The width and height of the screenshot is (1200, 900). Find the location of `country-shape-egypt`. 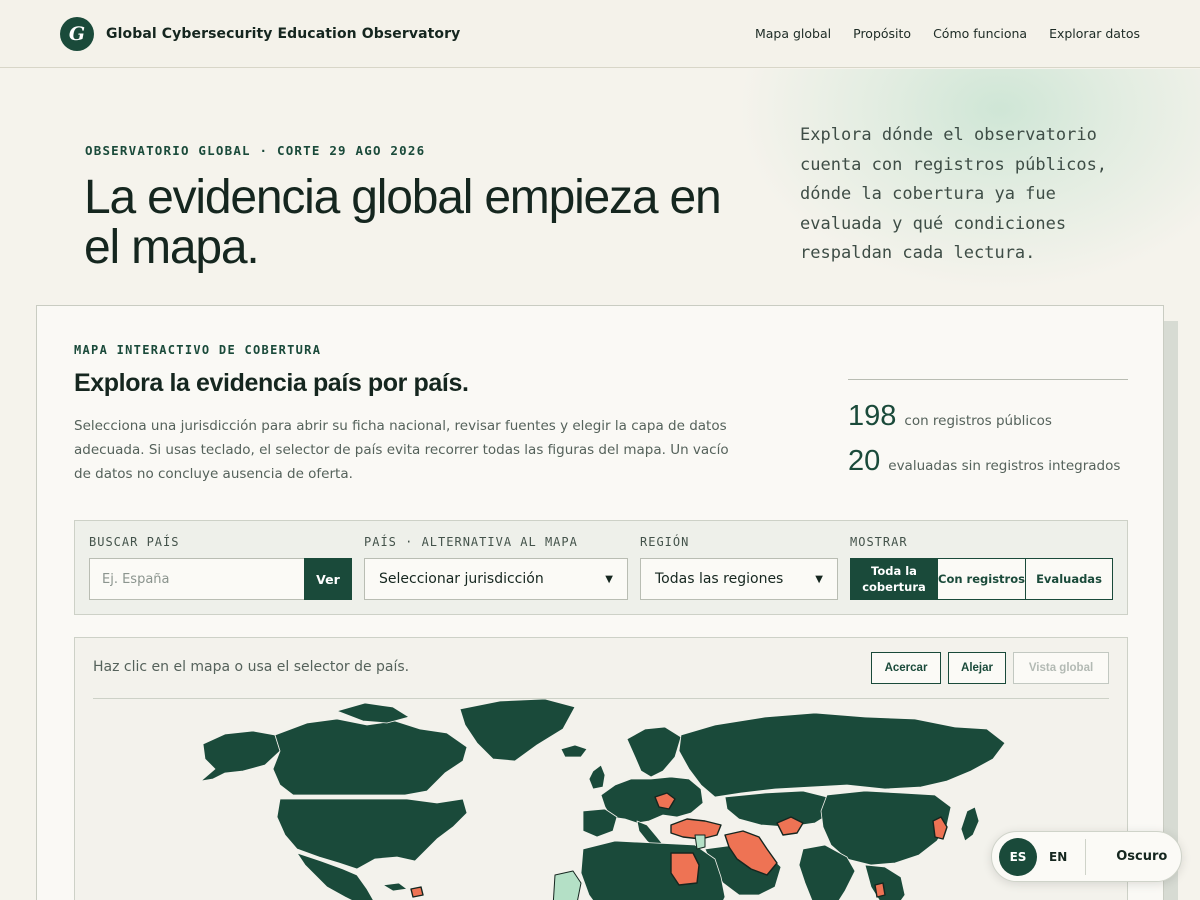

country-shape-egypt is located at coordinates (685, 869).